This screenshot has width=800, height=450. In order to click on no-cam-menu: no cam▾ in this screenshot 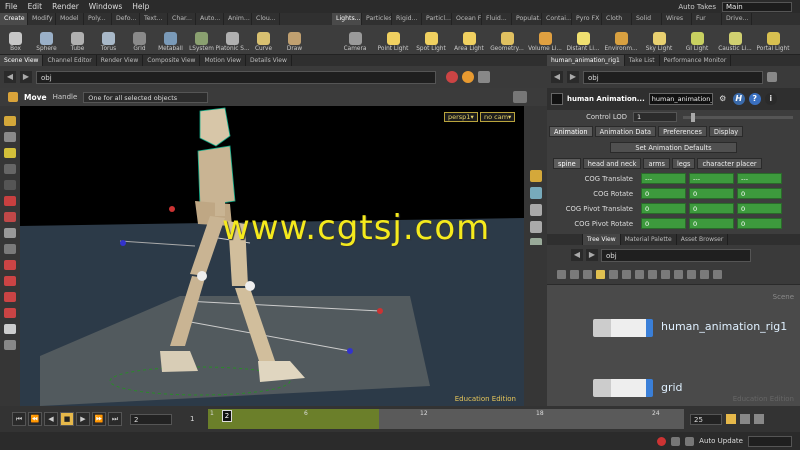, I will do `click(498, 117)`.